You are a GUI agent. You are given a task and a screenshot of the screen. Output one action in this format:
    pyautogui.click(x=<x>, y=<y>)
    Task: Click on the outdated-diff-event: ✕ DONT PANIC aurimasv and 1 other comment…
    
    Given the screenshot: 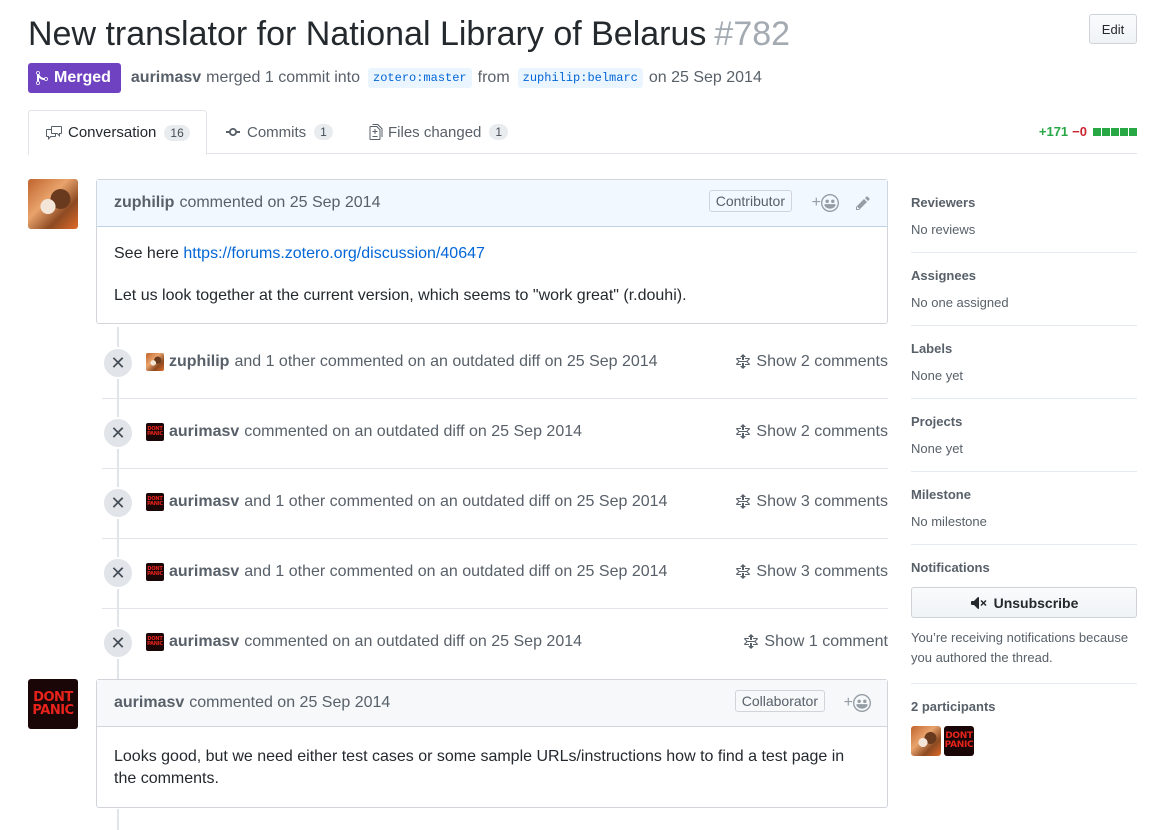 What is the action you would take?
    pyautogui.click(x=495, y=574)
    